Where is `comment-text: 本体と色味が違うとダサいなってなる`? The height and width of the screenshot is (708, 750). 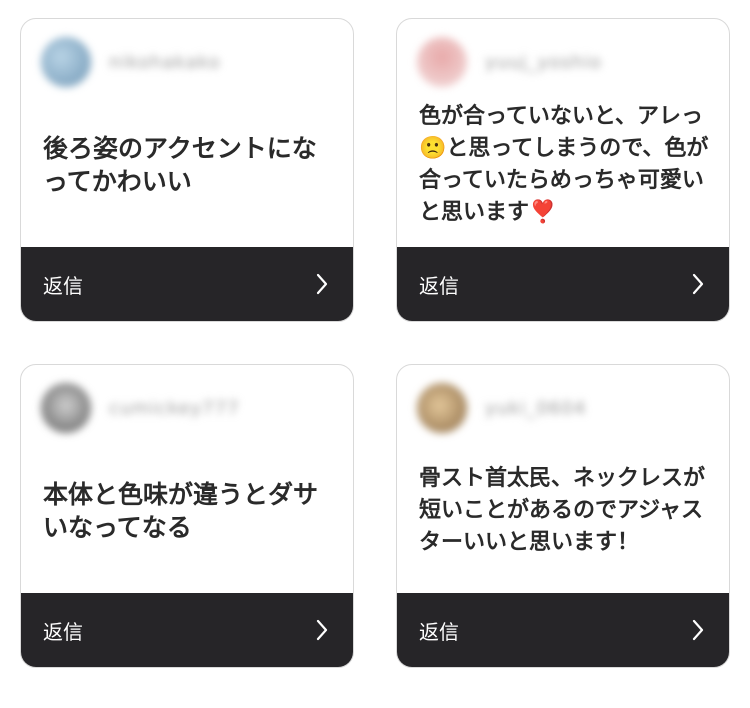
comment-text: 本体と色味が違うとダサいなってなる is located at coordinates (181, 511).